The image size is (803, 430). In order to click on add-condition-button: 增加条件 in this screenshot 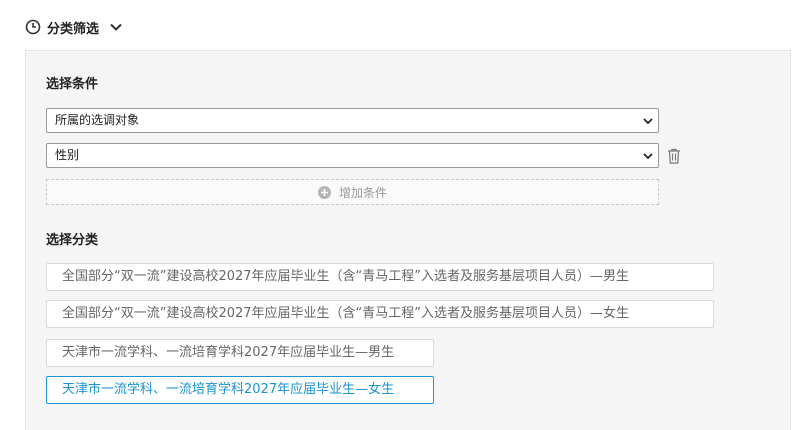, I will do `click(352, 192)`.